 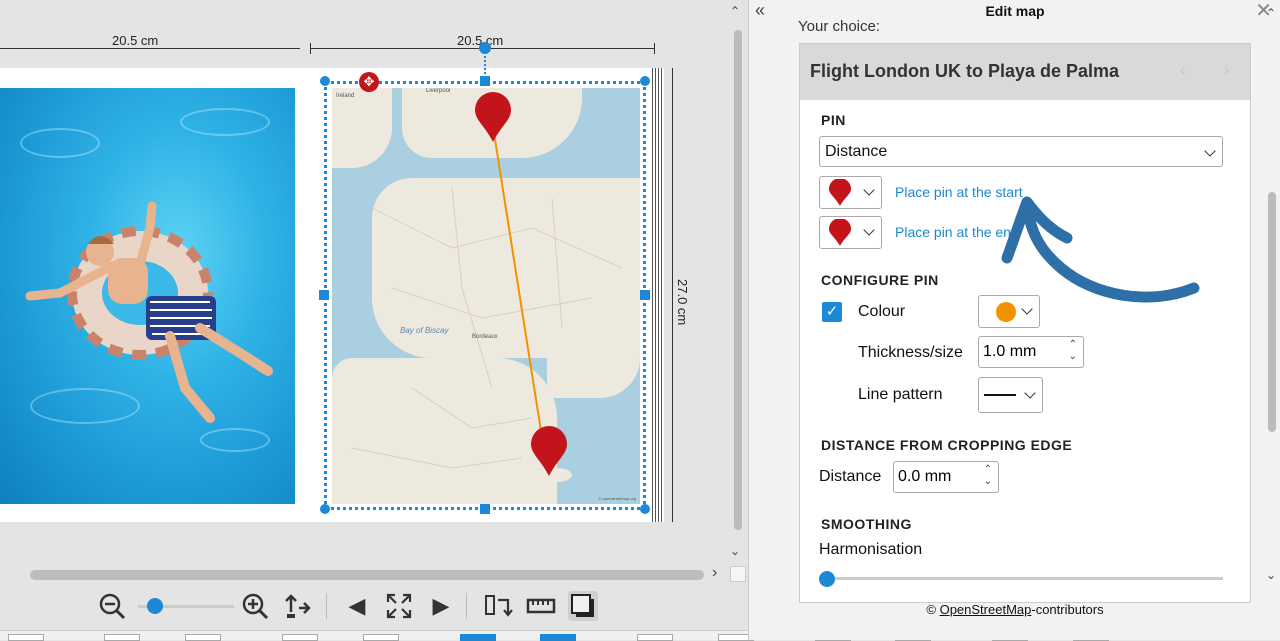 What do you see at coordinates (910, 352) in the screenshot?
I see `thickness-label: Thickness/size` at bounding box center [910, 352].